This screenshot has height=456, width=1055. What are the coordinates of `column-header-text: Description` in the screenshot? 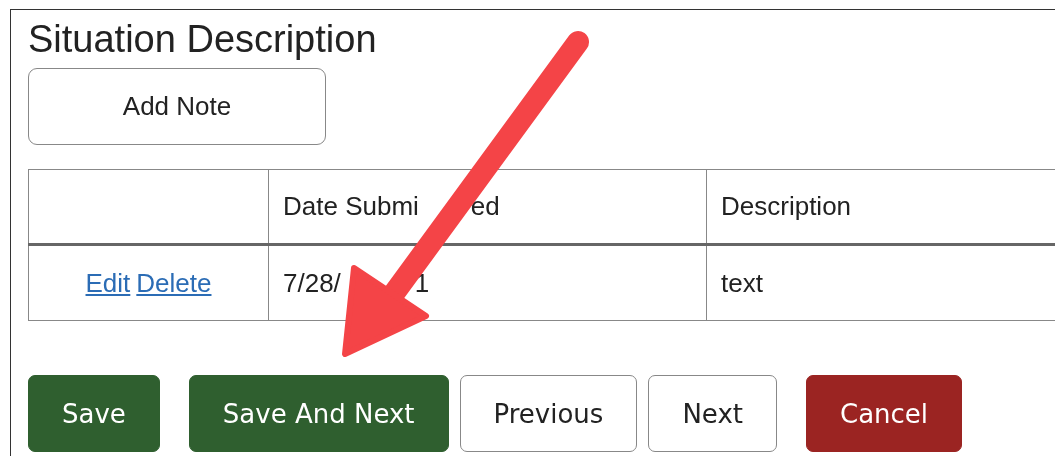 It's located at (786, 206).